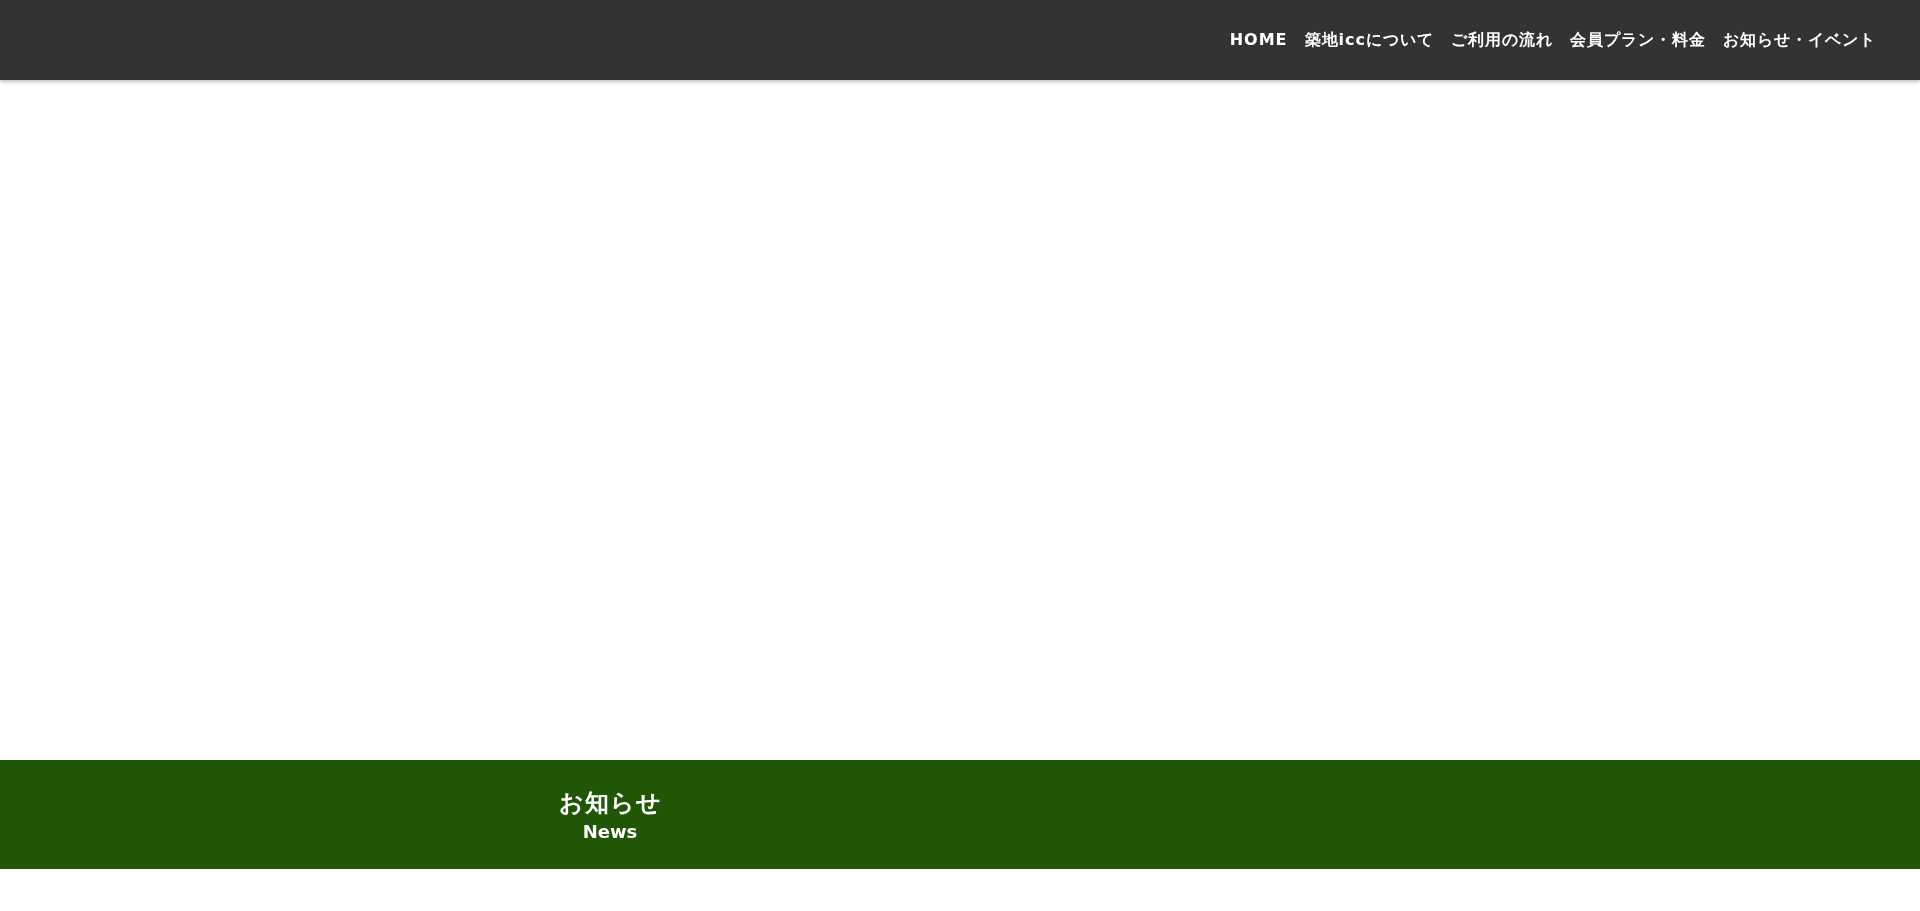 Image resolution: width=1920 pixels, height=911 pixels. I want to click on section-title: お知らせ, so click(610, 803).